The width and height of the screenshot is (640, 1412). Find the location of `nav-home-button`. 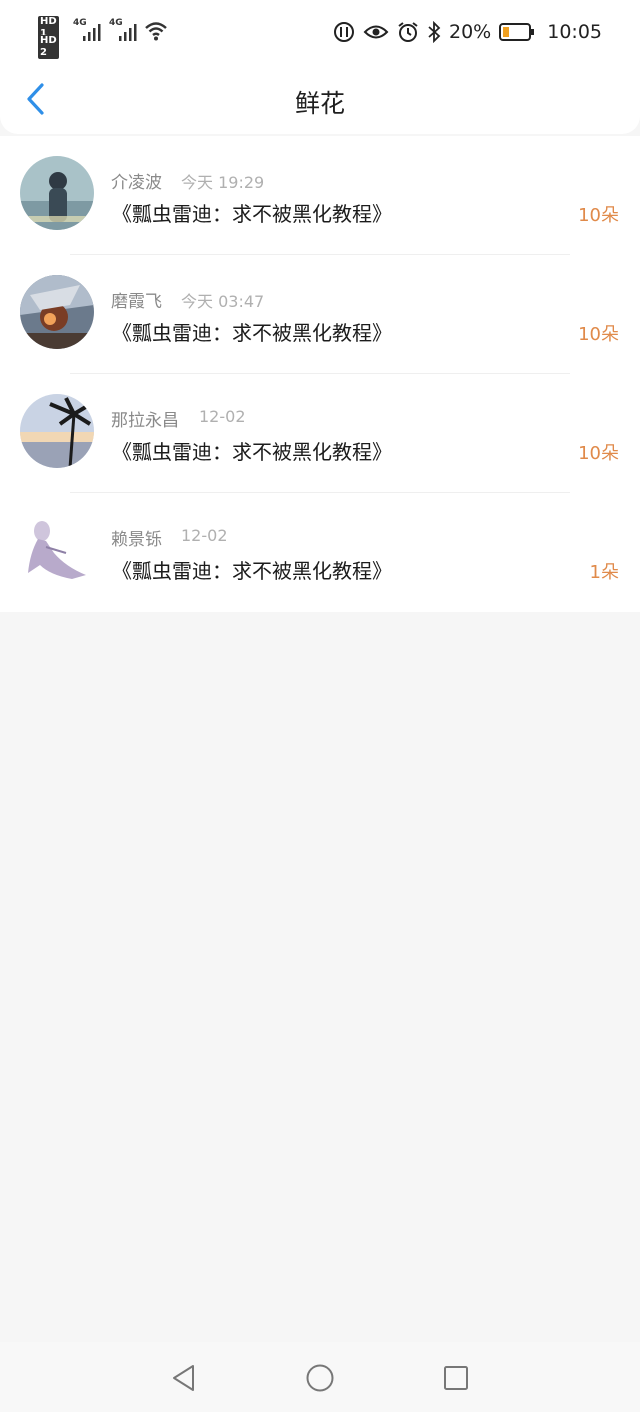

nav-home-button is located at coordinates (320, 1378).